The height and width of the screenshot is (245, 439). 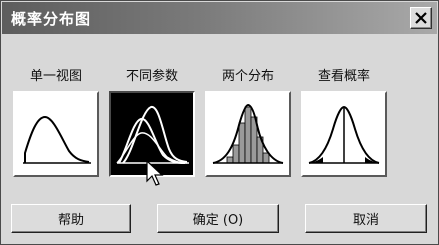 What do you see at coordinates (247, 76) in the screenshot?
I see `option-label: 两个分布` at bounding box center [247, 76].